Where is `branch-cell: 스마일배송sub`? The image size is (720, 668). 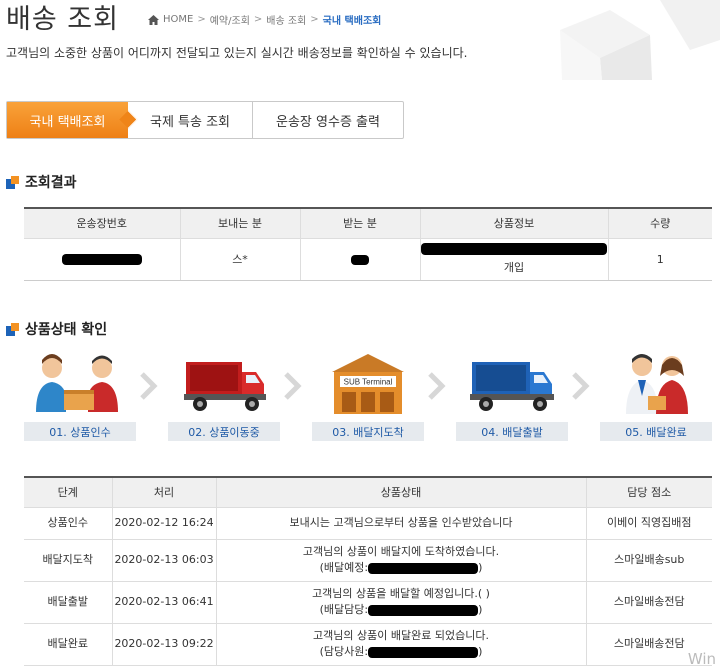 branch-cell: 스마일배송sub is located at coordinates (648, 560).